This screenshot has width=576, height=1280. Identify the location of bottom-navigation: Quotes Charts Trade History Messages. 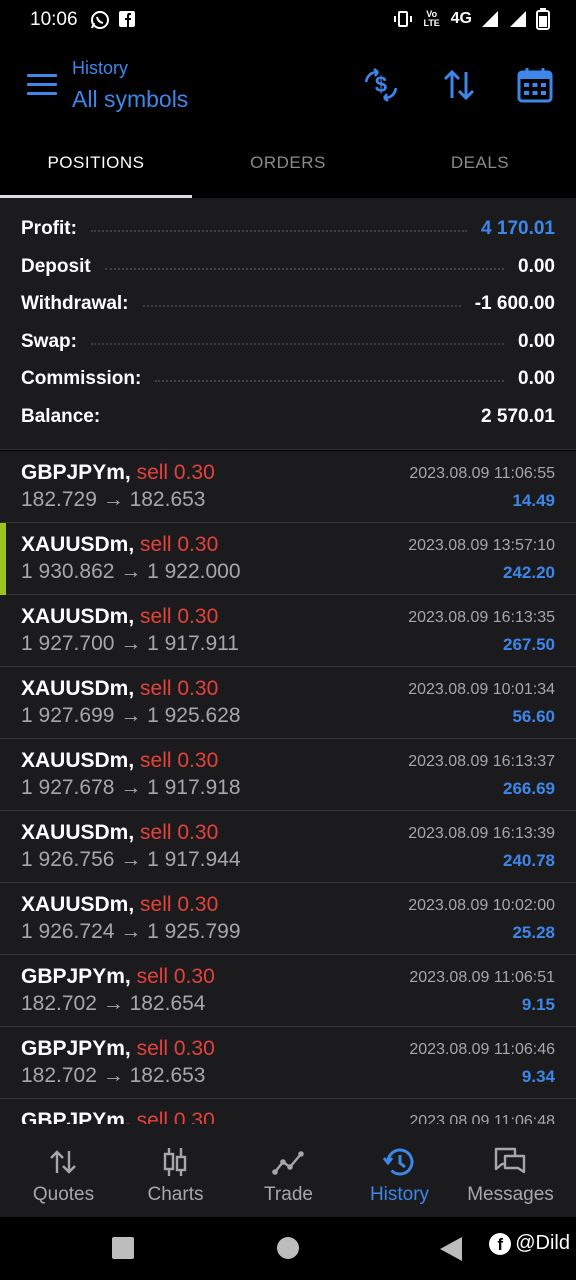
(288, 1170).